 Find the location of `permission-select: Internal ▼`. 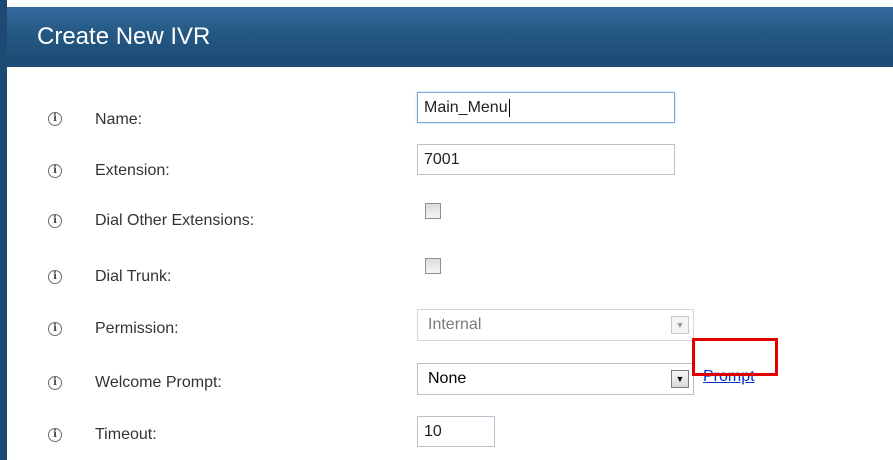

permission-select: Internal ▼ is located at coordinates (555, 325).